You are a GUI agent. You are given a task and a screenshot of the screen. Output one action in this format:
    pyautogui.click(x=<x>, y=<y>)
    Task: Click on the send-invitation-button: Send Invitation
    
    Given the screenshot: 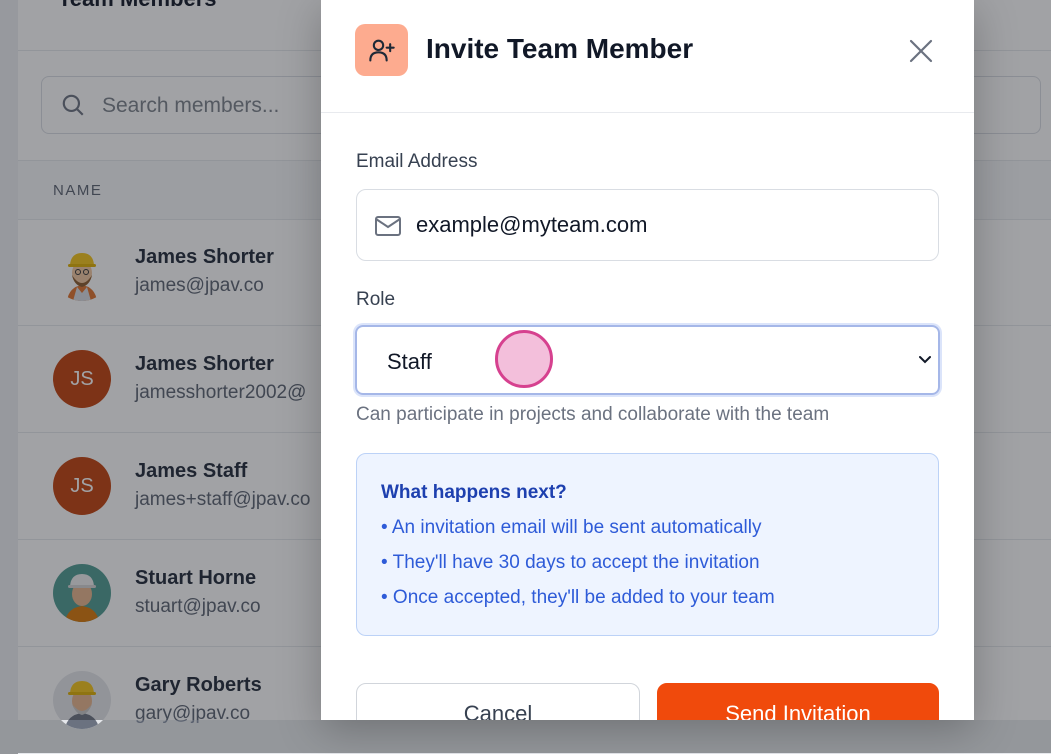 What is the action you would take?
    pyautogui.click(x=798, y=701)
    